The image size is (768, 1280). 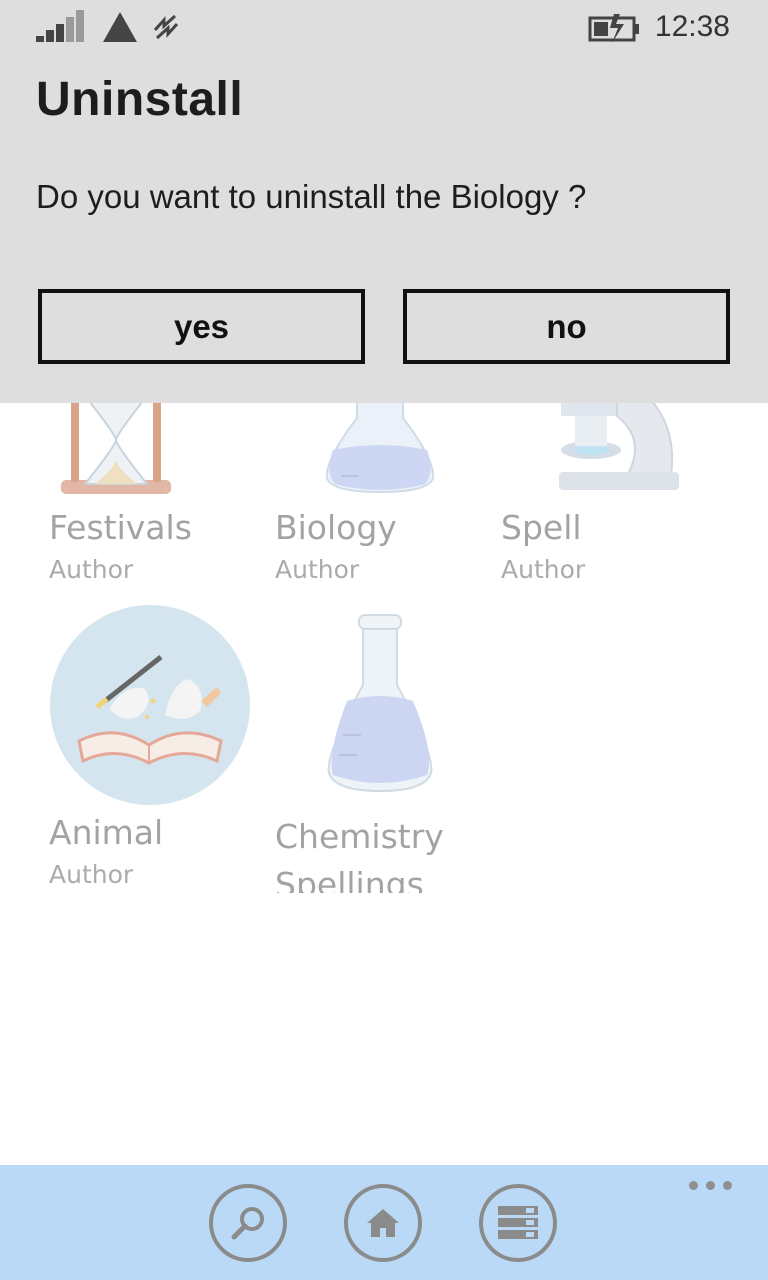 I want to click on status-bar: 12:38, so click(x=384, y=29).